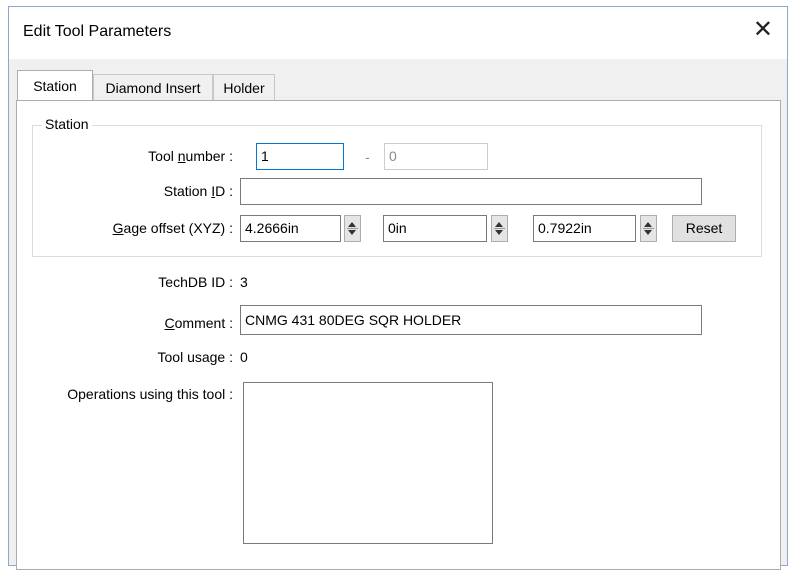 The width and height of the screenshot is (793, 570). Describe the element at coordinates (393, 156) in the screenshot. I see `tool-number-secondary-value: 0` at that location.